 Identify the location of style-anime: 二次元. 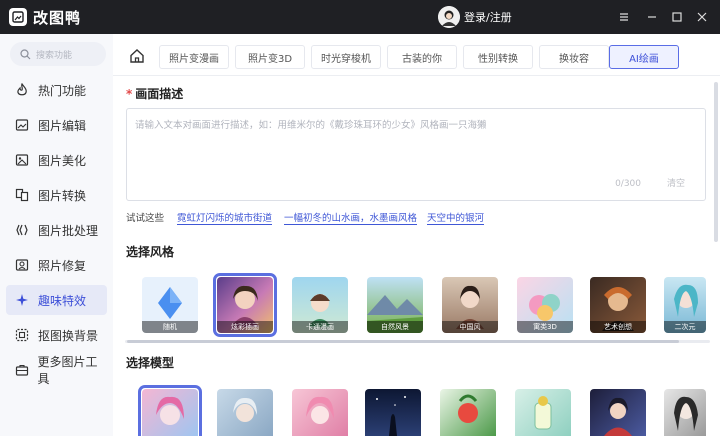
(685, 305).